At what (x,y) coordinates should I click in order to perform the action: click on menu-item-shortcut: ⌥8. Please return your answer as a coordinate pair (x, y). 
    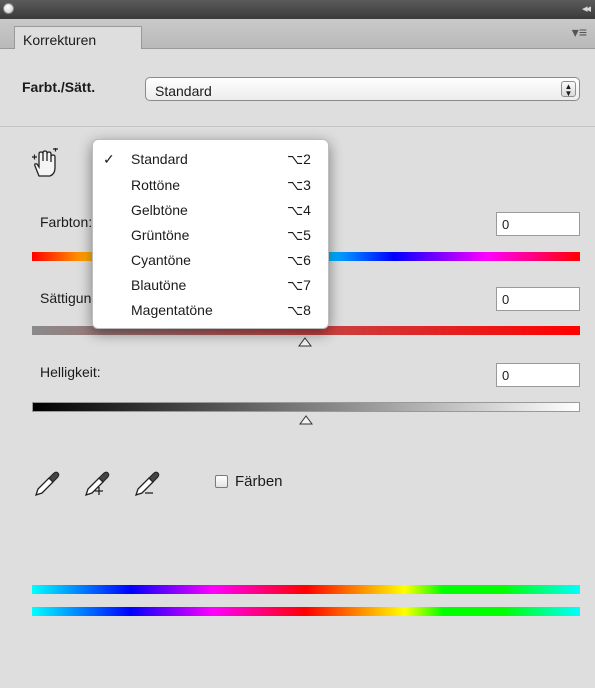
    Looking at the image, I should click on (299, 310).